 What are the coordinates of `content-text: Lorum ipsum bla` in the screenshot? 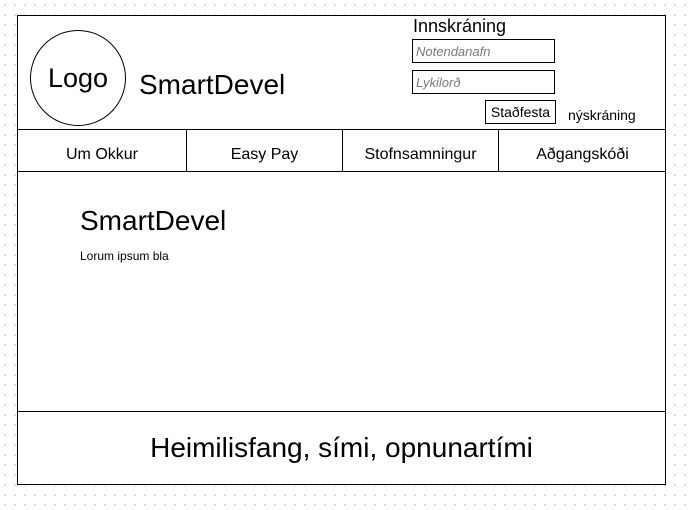 It's located at (124, 256).